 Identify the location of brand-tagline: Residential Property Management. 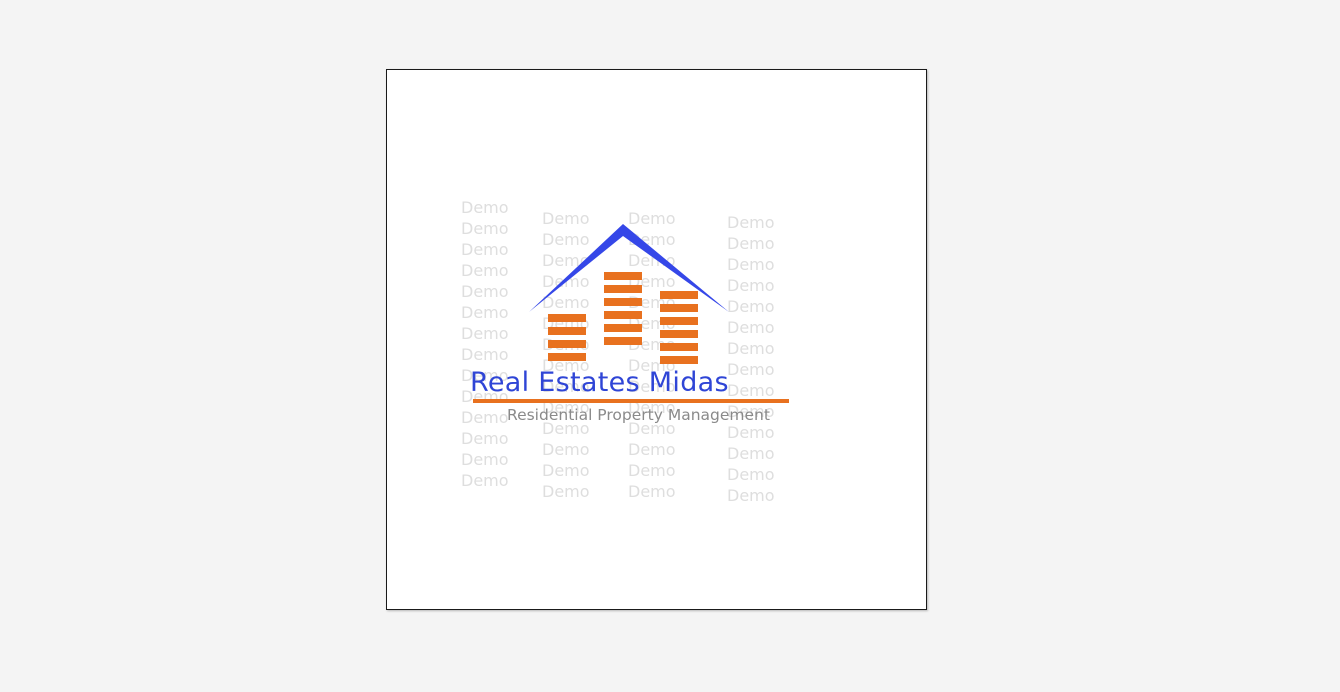
(638, 415).